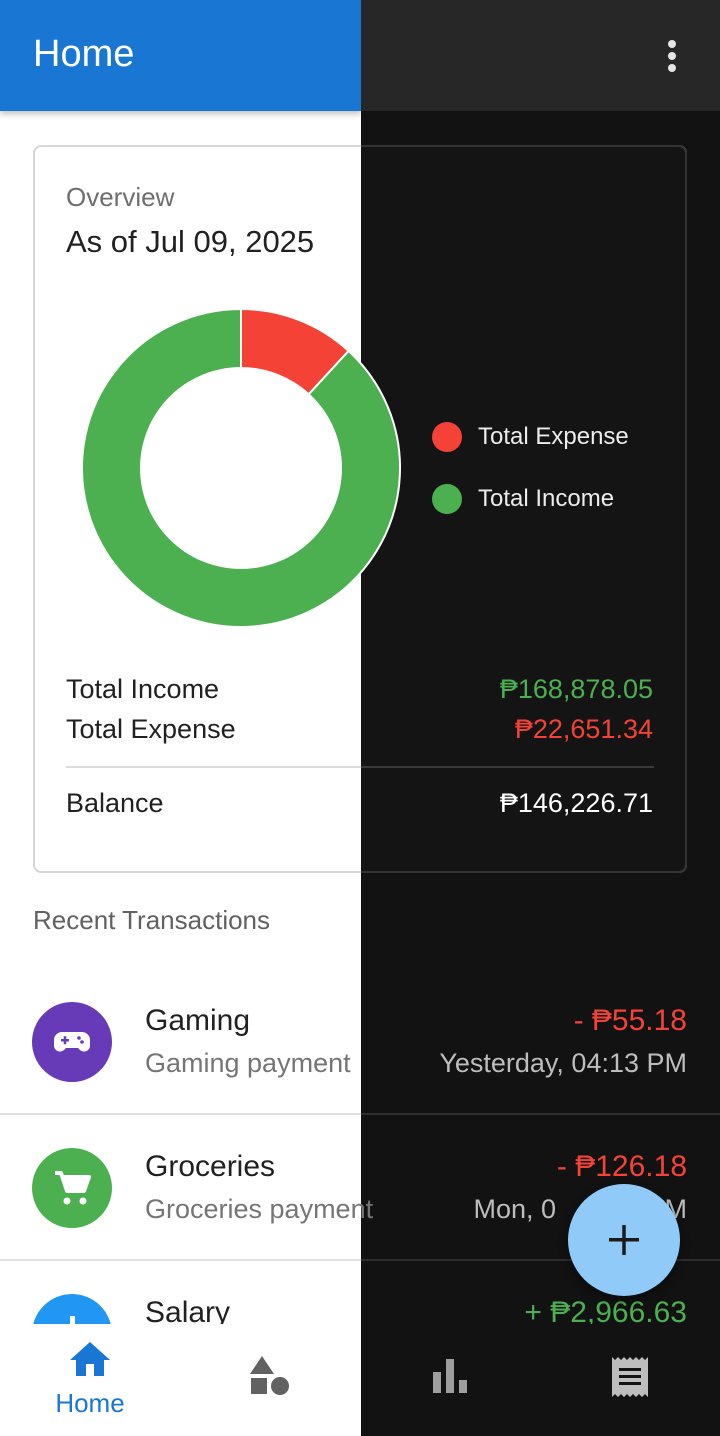  What do you see at coordinates (447, 437) in the screenshot?
I see `legend-dot-expense` at bounding box center [447, 437].